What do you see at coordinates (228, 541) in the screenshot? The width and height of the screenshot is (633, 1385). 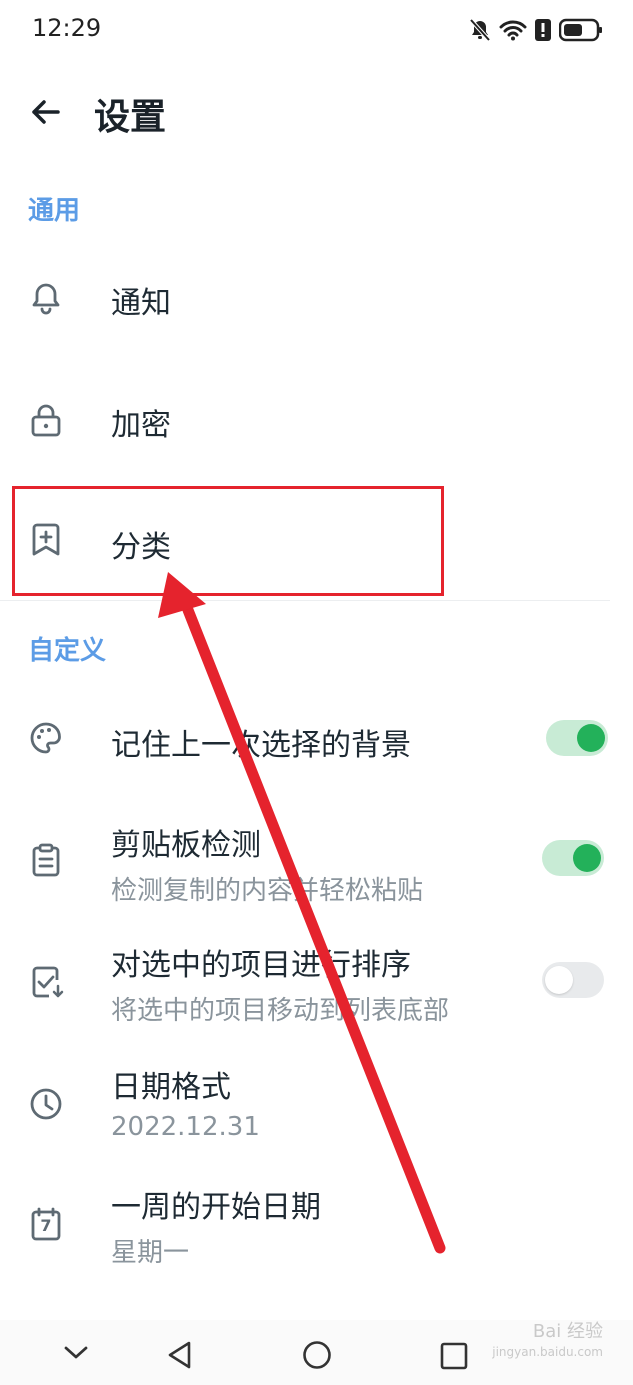 I see `highlight-box` at bounding box center [228, 541].